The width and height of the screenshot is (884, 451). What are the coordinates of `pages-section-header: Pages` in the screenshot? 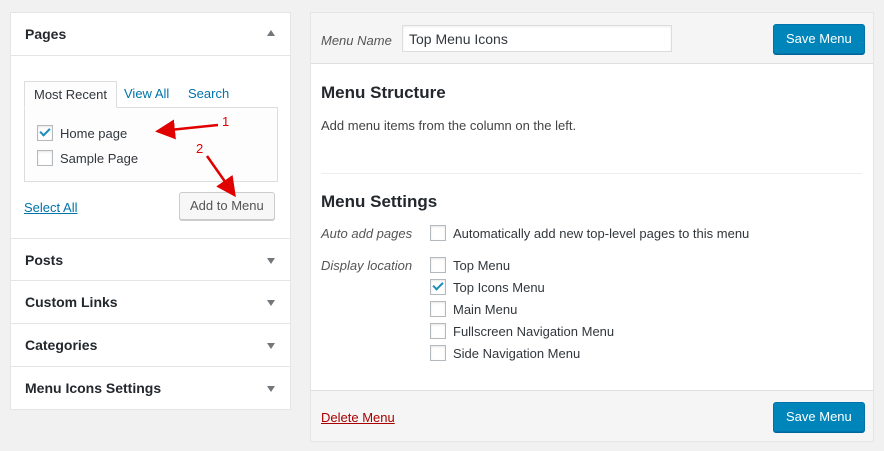 It's located at (150, 34).